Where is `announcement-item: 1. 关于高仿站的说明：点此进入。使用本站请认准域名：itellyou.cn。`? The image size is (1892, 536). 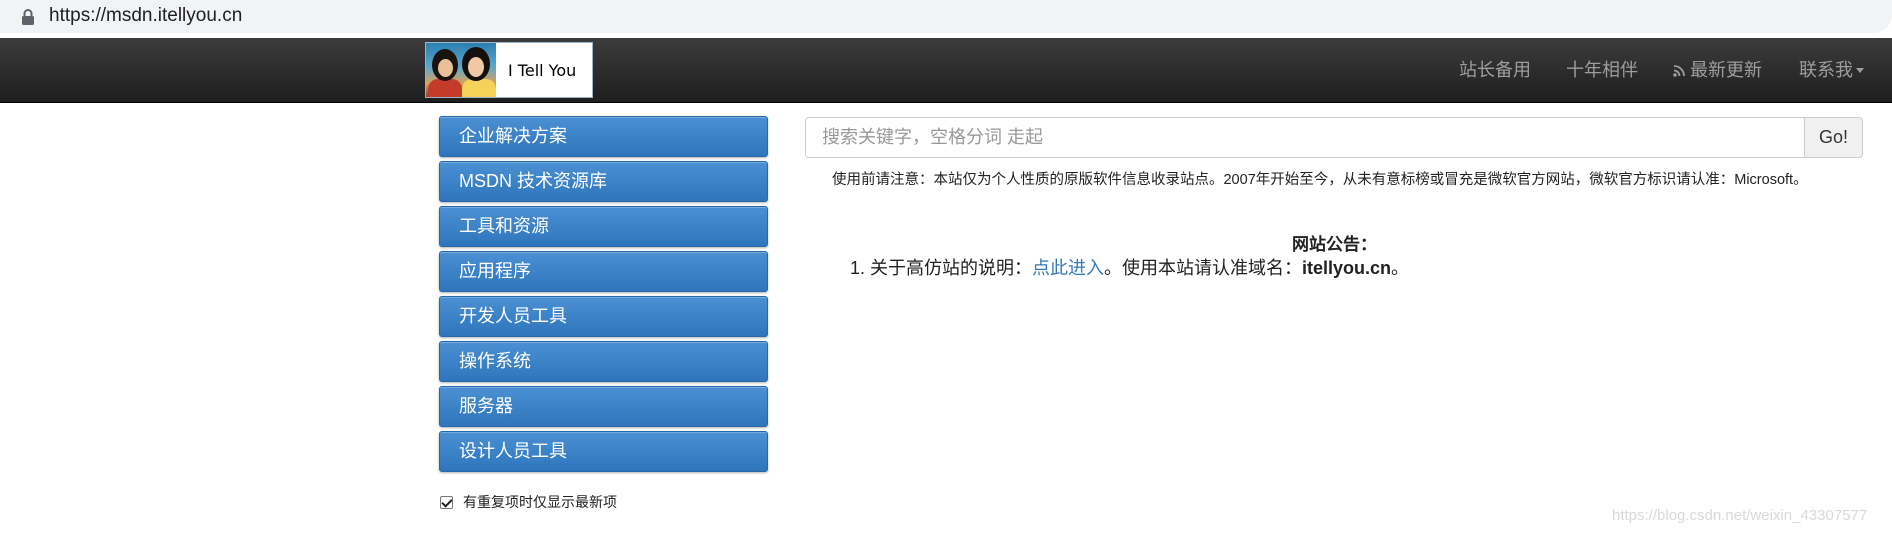
announcement-item: 1. 关于高仿站的说明：点此进入。使用本站请认准域名：itellyou.cn。 is located at coordinates (1129, 267).